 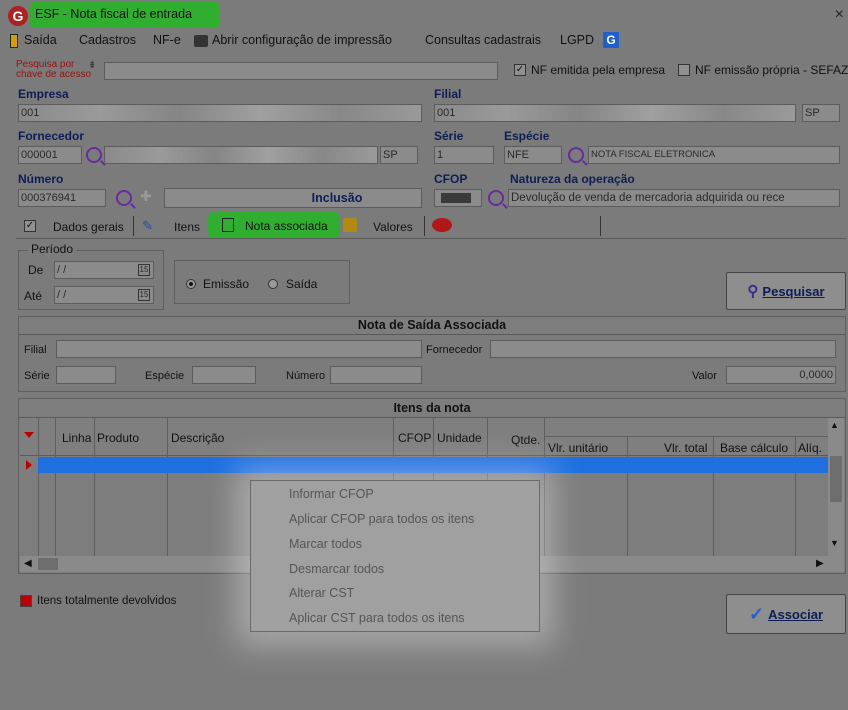 What do you see at coordinates (376, 375) in the screenshot?
I see `ns-numero-input` at bounding box center [376, 375].